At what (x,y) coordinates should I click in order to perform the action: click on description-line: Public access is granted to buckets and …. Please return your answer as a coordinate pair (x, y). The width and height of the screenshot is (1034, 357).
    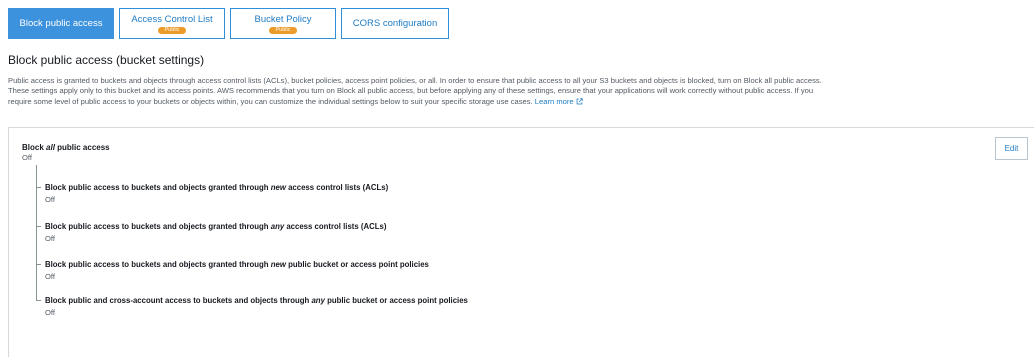
    Looking at the image, I should click on (415, 80).